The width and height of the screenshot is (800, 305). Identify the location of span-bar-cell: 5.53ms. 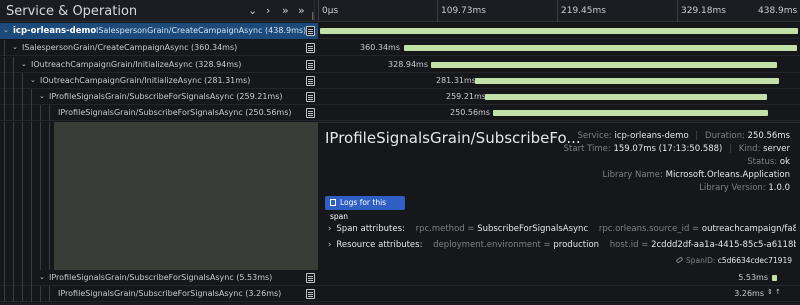
(559, 278).